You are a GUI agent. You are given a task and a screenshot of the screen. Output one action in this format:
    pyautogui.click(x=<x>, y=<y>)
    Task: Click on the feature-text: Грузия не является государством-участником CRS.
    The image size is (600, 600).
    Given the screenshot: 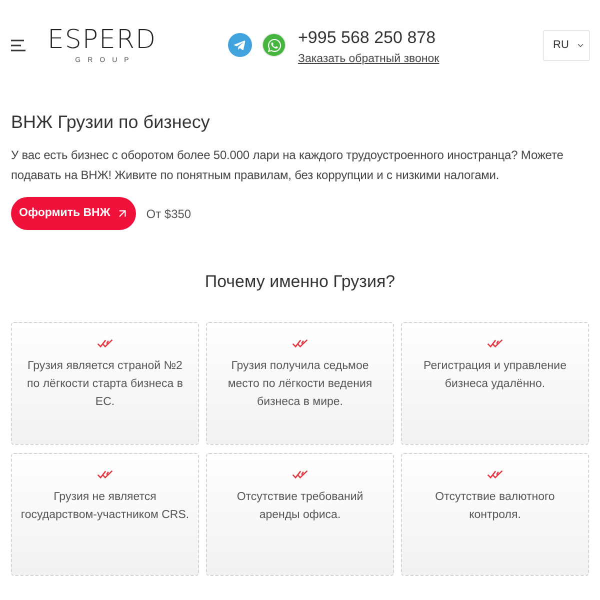 What is the action you would take?
    pyautogui.click(x=105, y=506)
    